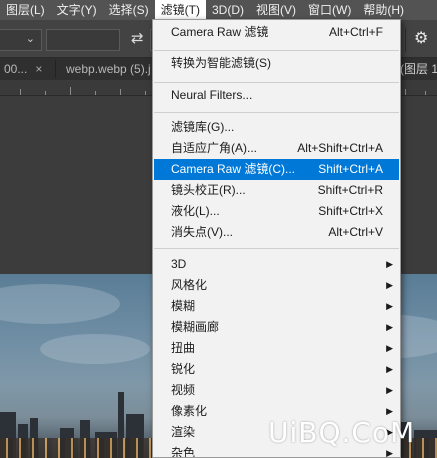 The image size is (437, 458). I want to click on menu-layer: 图层(L), so click(25, 10).